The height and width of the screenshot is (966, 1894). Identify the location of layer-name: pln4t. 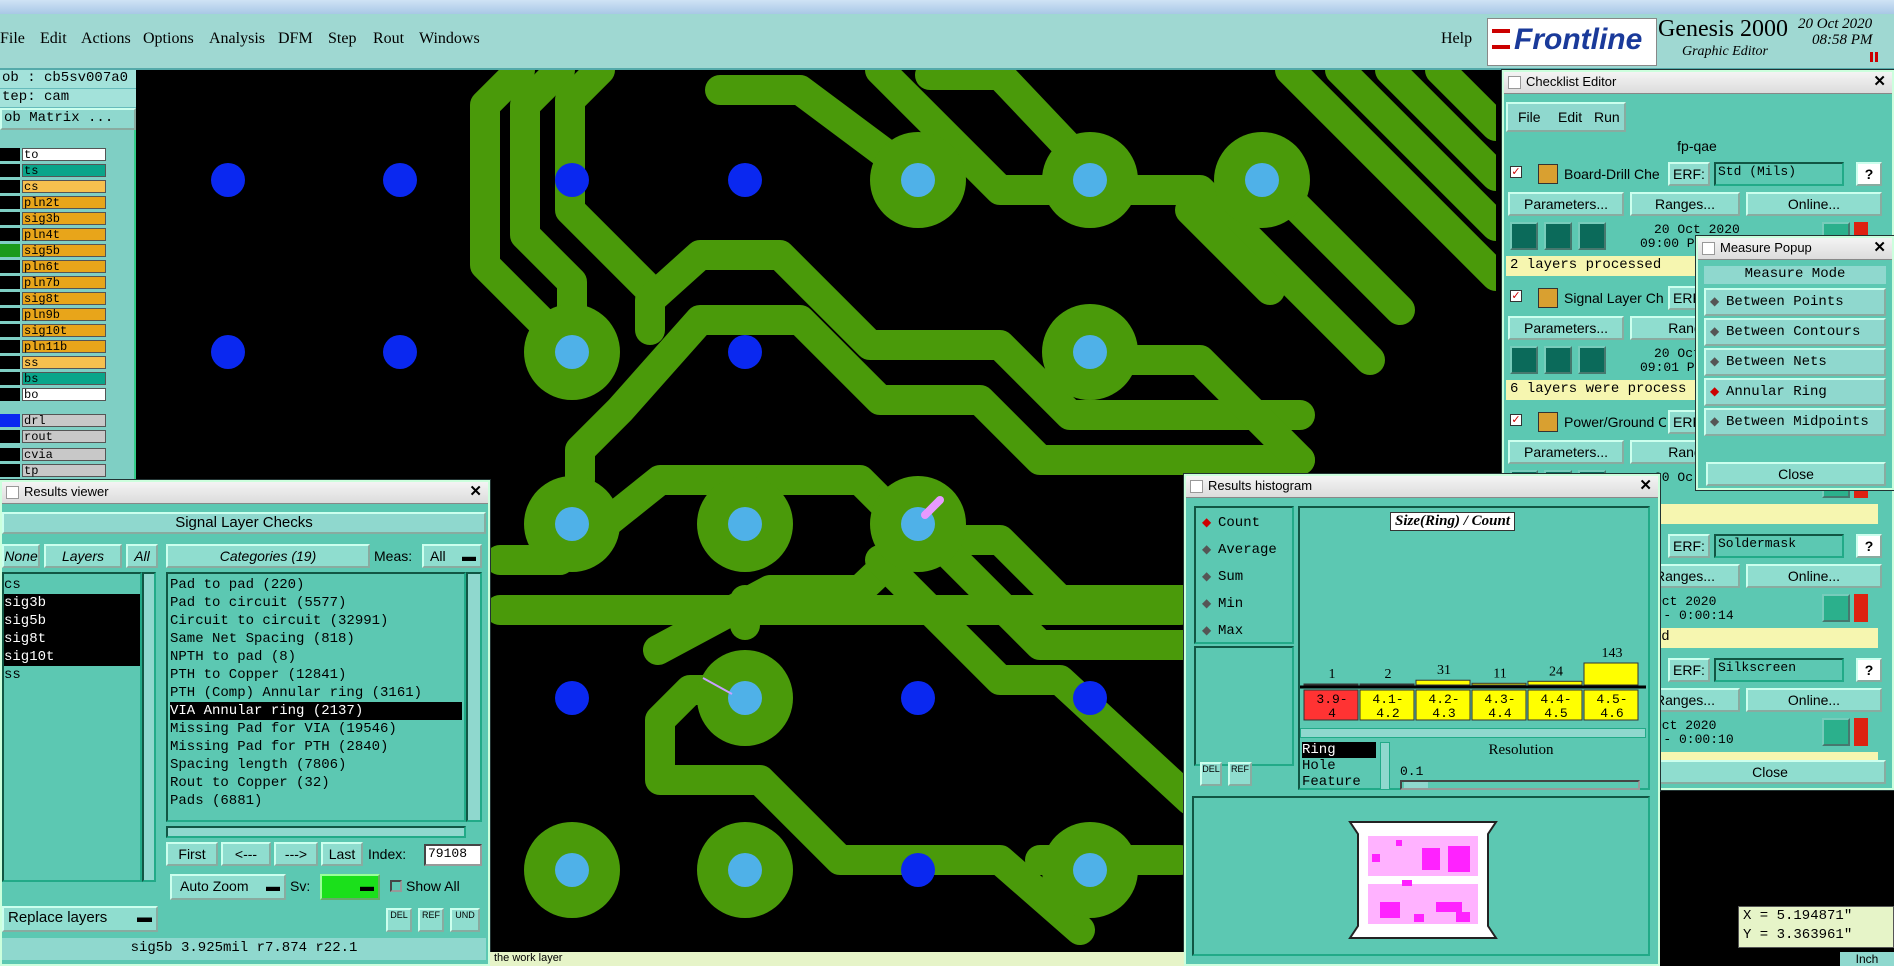
(64, 235).